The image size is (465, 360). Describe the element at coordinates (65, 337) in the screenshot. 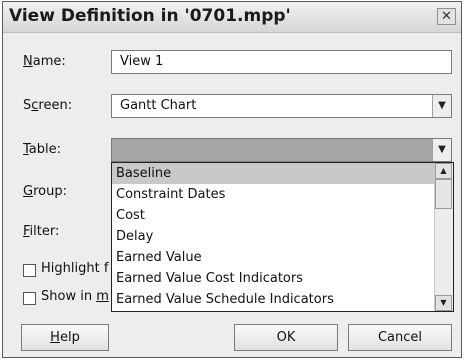

I see `help-button: Help` at that location.